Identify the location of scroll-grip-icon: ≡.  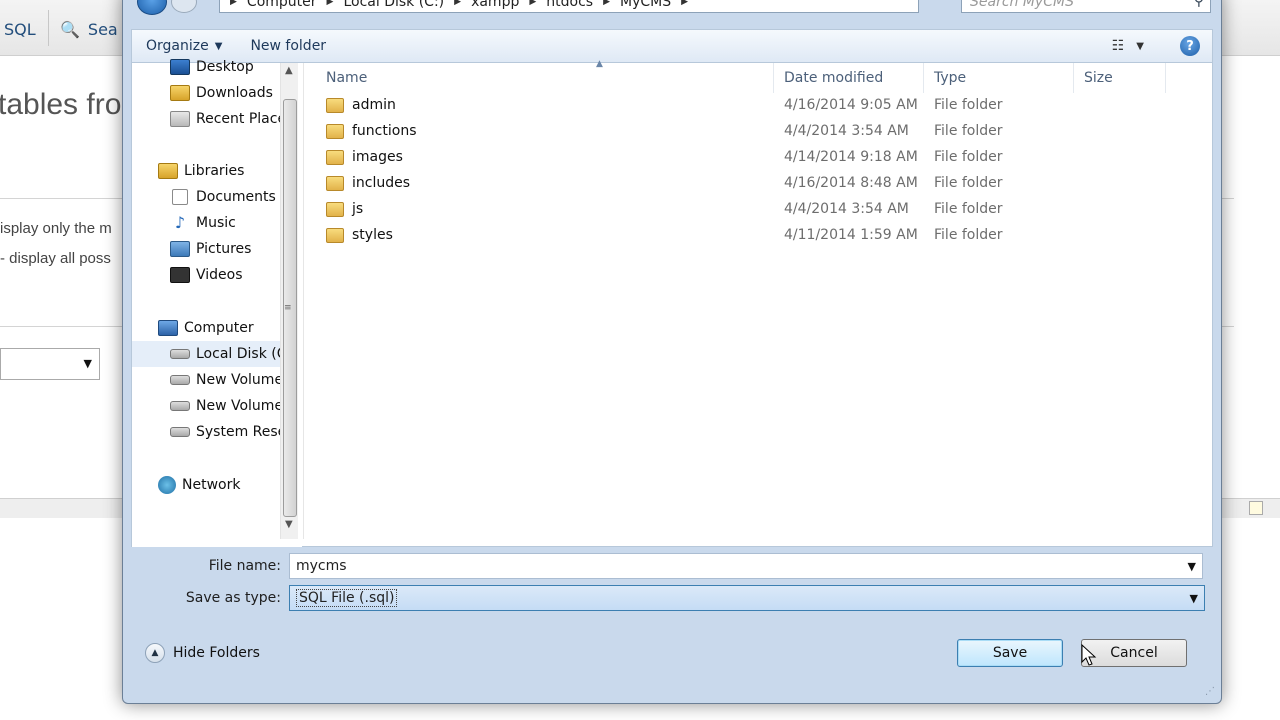
(288, 308).